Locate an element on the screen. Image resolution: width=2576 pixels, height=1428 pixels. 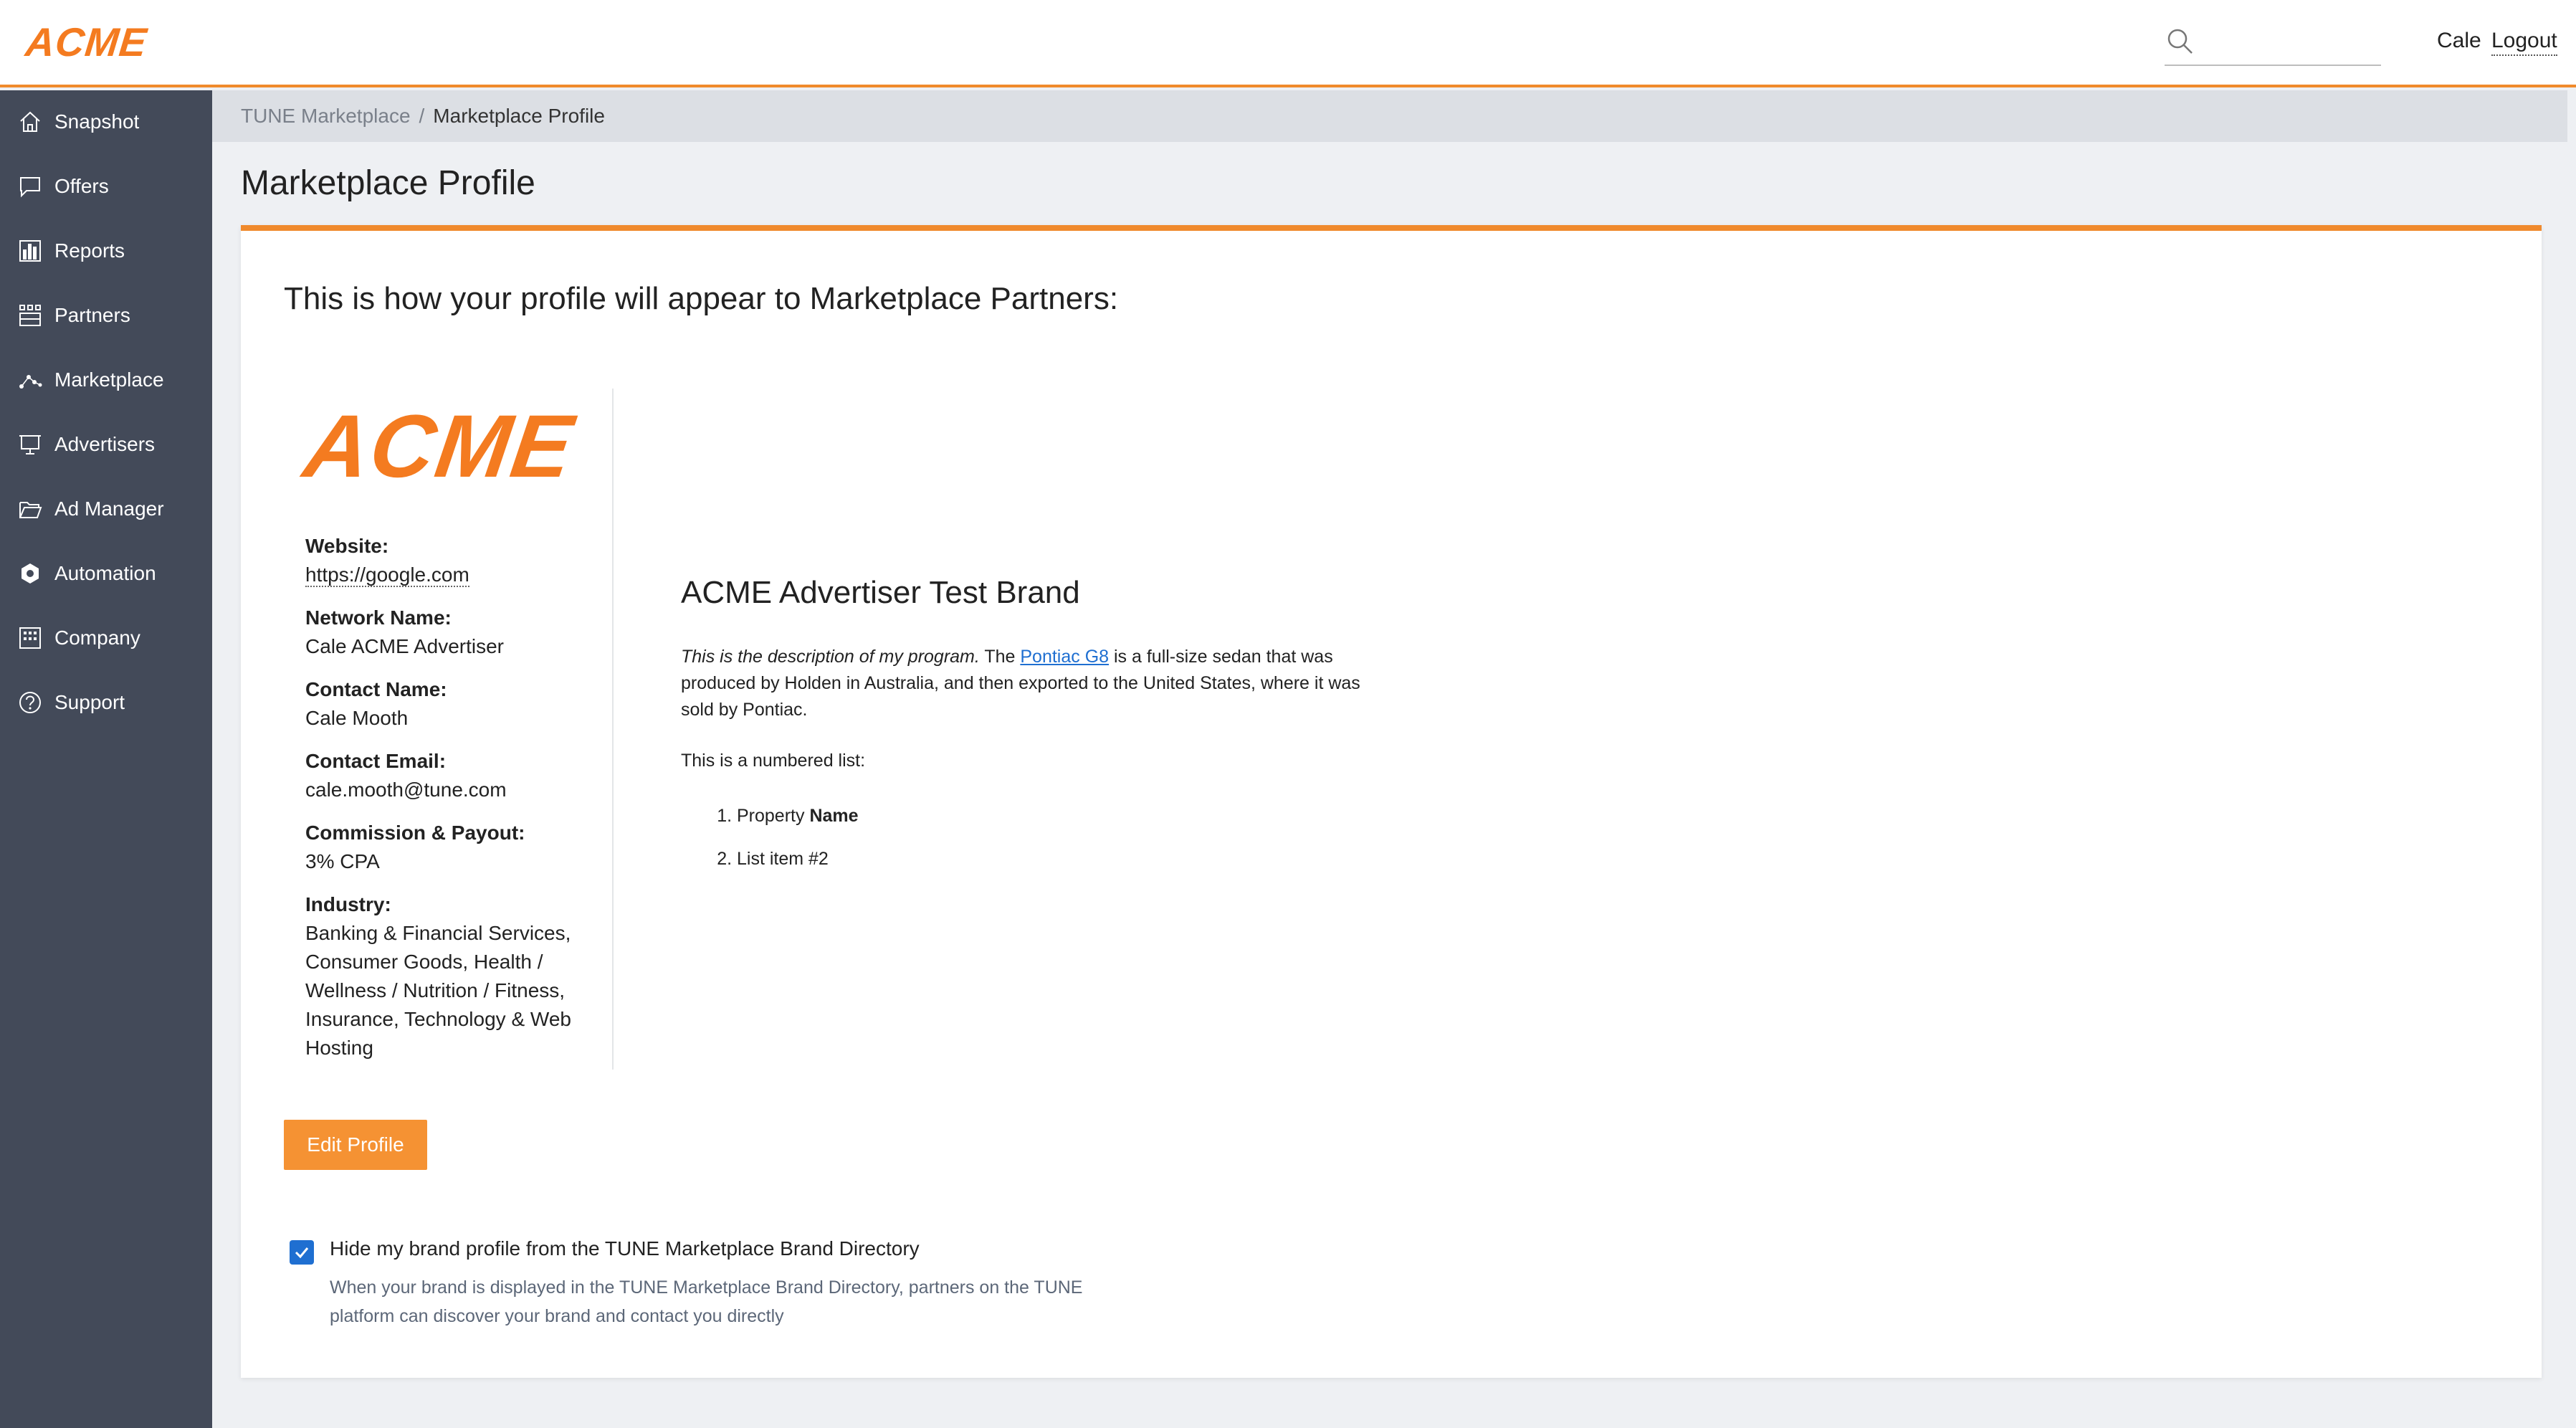
website-link: https://google.com is located at coordinates (387, 575).